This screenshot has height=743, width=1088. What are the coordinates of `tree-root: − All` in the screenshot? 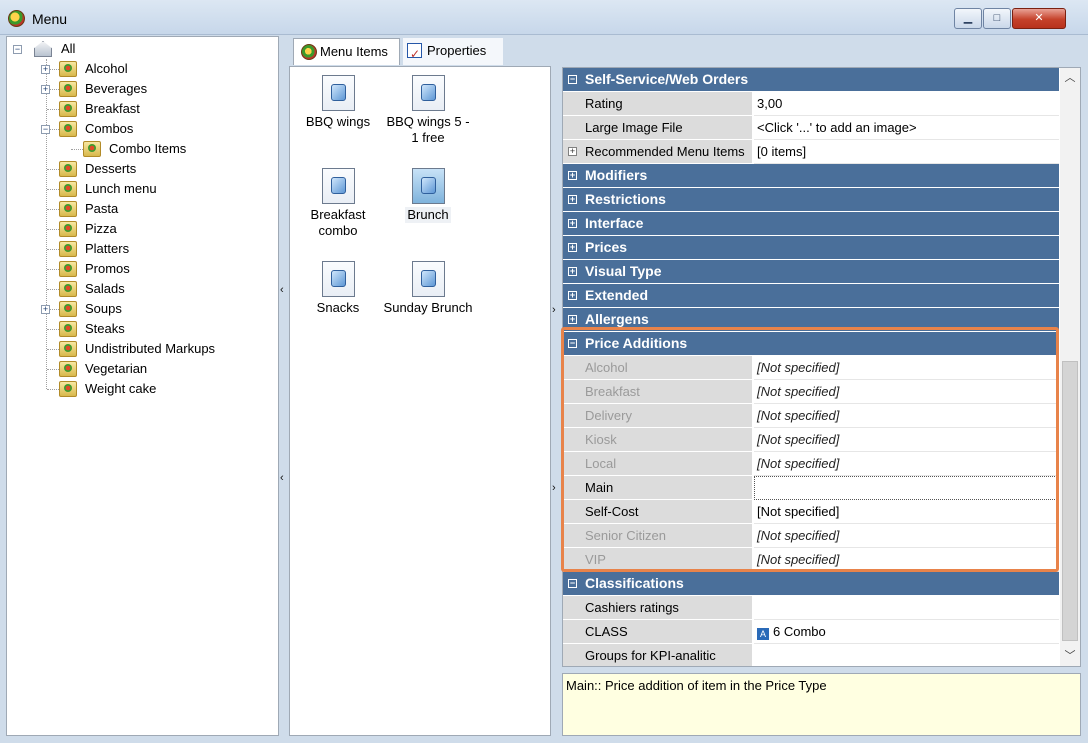 It's located at (137, 49).